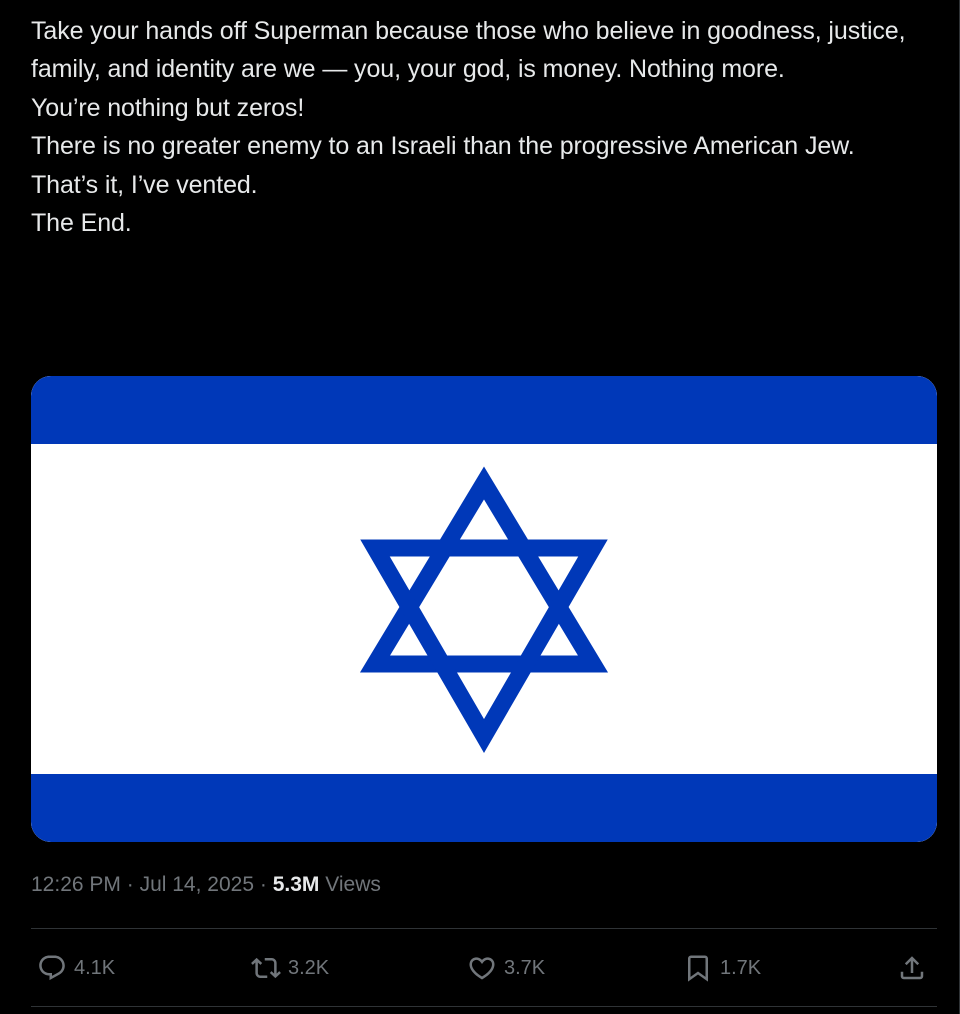 This screenshot has width=960, height=1014. Describe the element at coordinates (52, 968) in the screenshot. I see `reply-icon` at that location.